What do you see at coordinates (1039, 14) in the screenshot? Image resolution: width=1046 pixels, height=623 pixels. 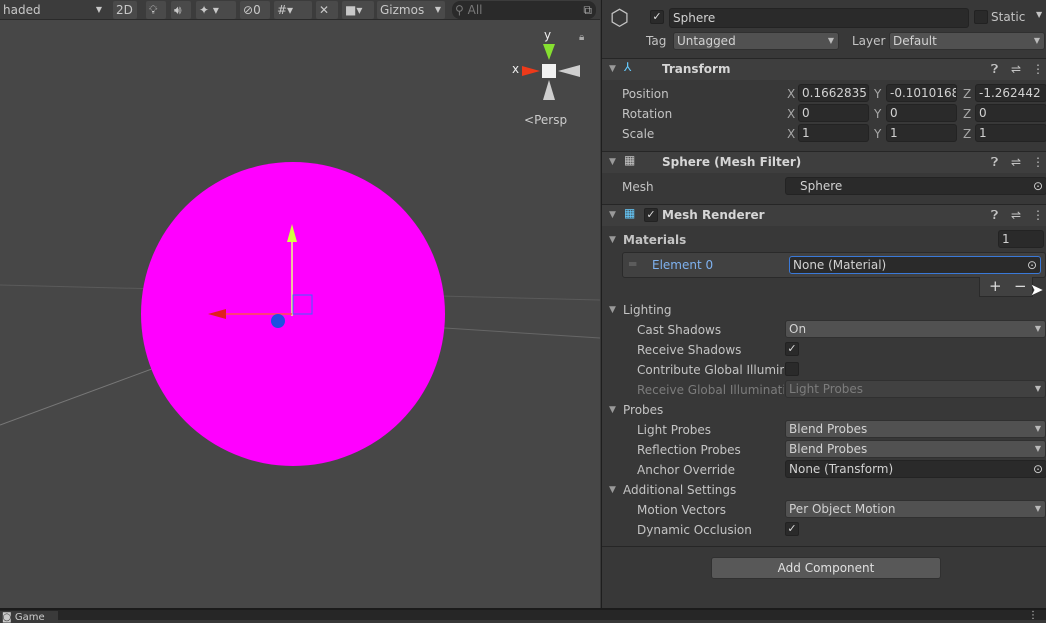 I see `static-dropdown-icon: ▼` at bounding box center [1039, 14].